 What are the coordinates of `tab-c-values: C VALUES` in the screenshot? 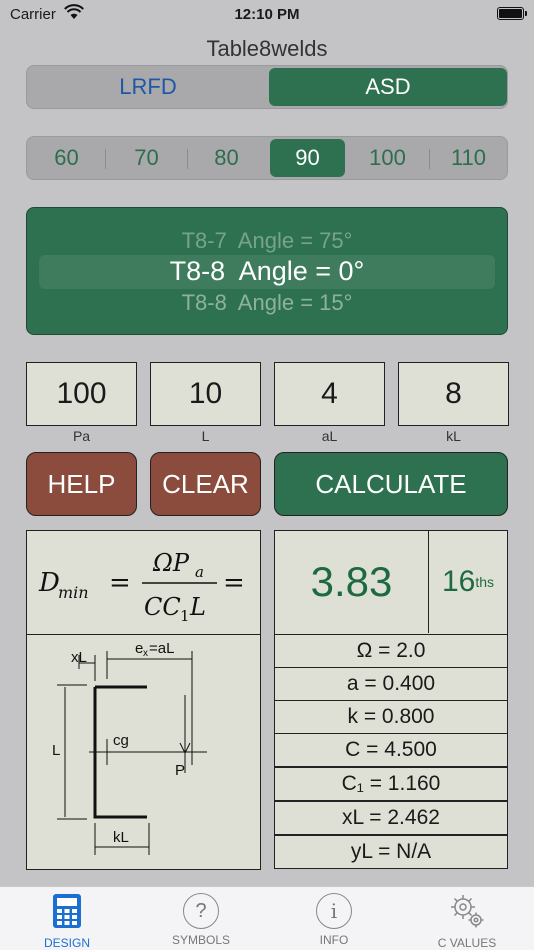 It's located at (467, 921).